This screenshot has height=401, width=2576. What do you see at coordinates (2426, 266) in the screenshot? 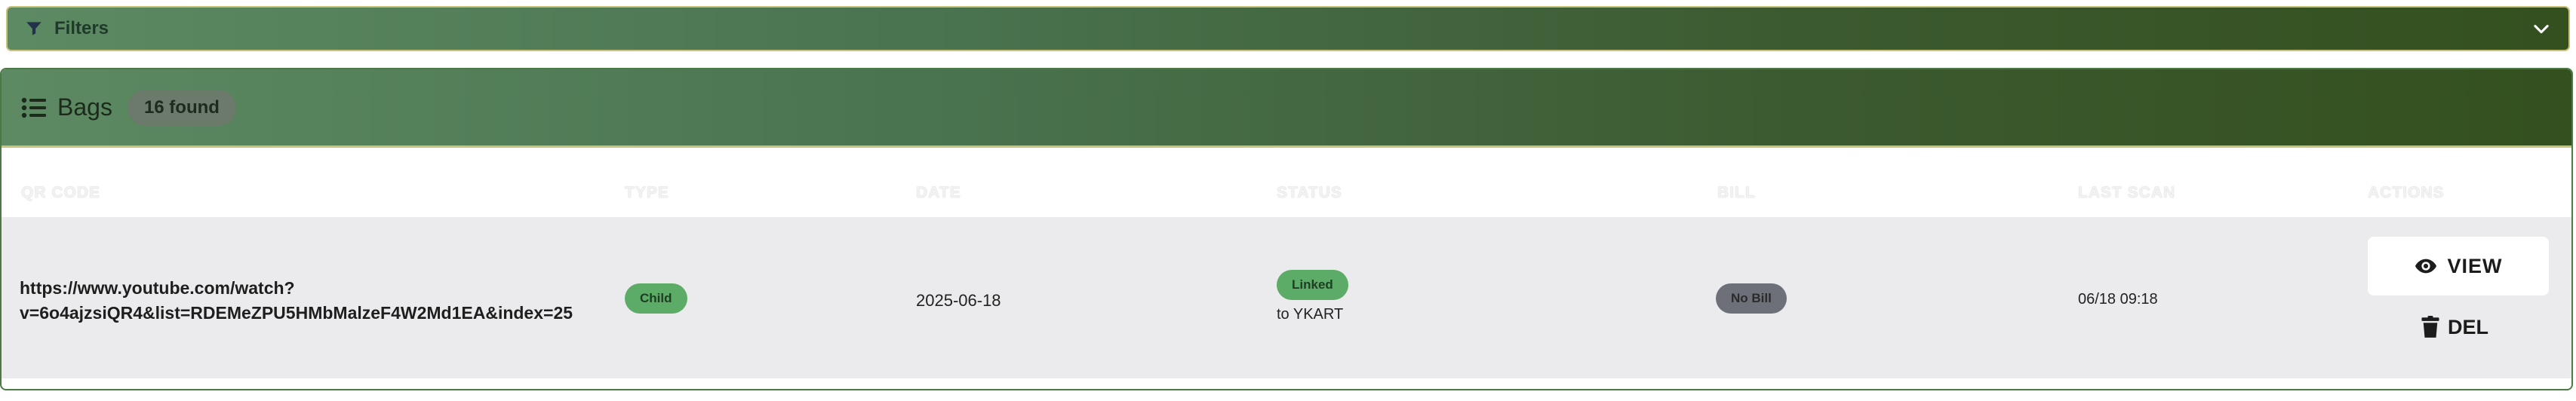
I see `eye-icon` at bounding box center [2426, 266].